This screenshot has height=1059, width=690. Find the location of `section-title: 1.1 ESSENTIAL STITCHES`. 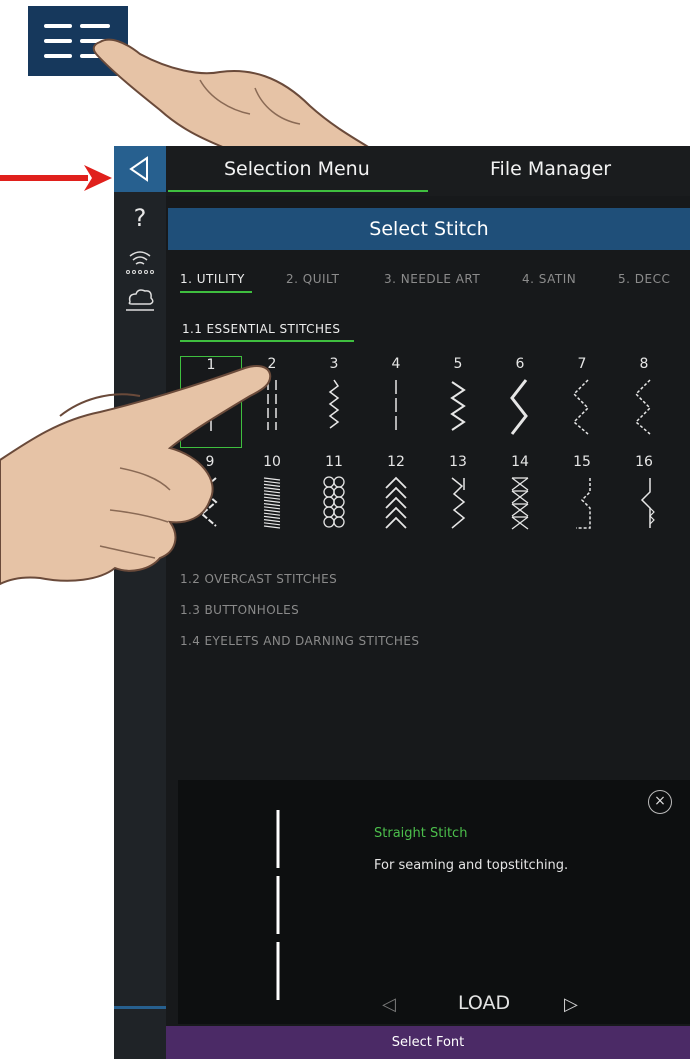

section-title: 1.1 ESSENTIAL STITCHES is located at coordinates (261, 329).